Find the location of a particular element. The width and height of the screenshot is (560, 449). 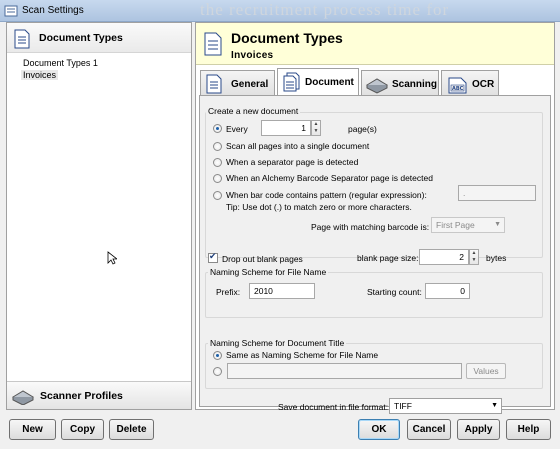

radio-separator-page is located at coordinates (217, 162).